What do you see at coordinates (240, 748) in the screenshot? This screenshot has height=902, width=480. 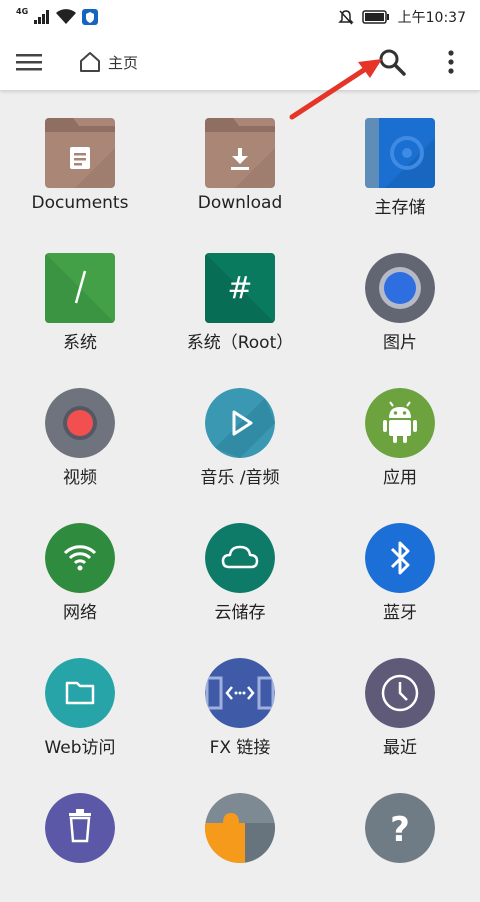 I see `tile-label: FX 链接` at bounding box center [240, 748].